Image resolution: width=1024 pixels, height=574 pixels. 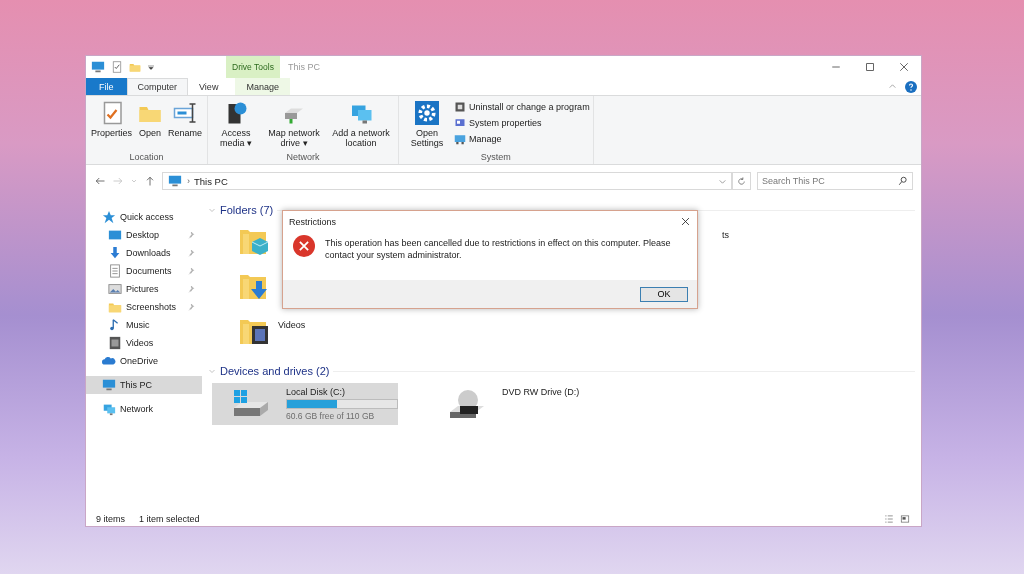 I want to click on refresh-button, so click(x=741, y=181).